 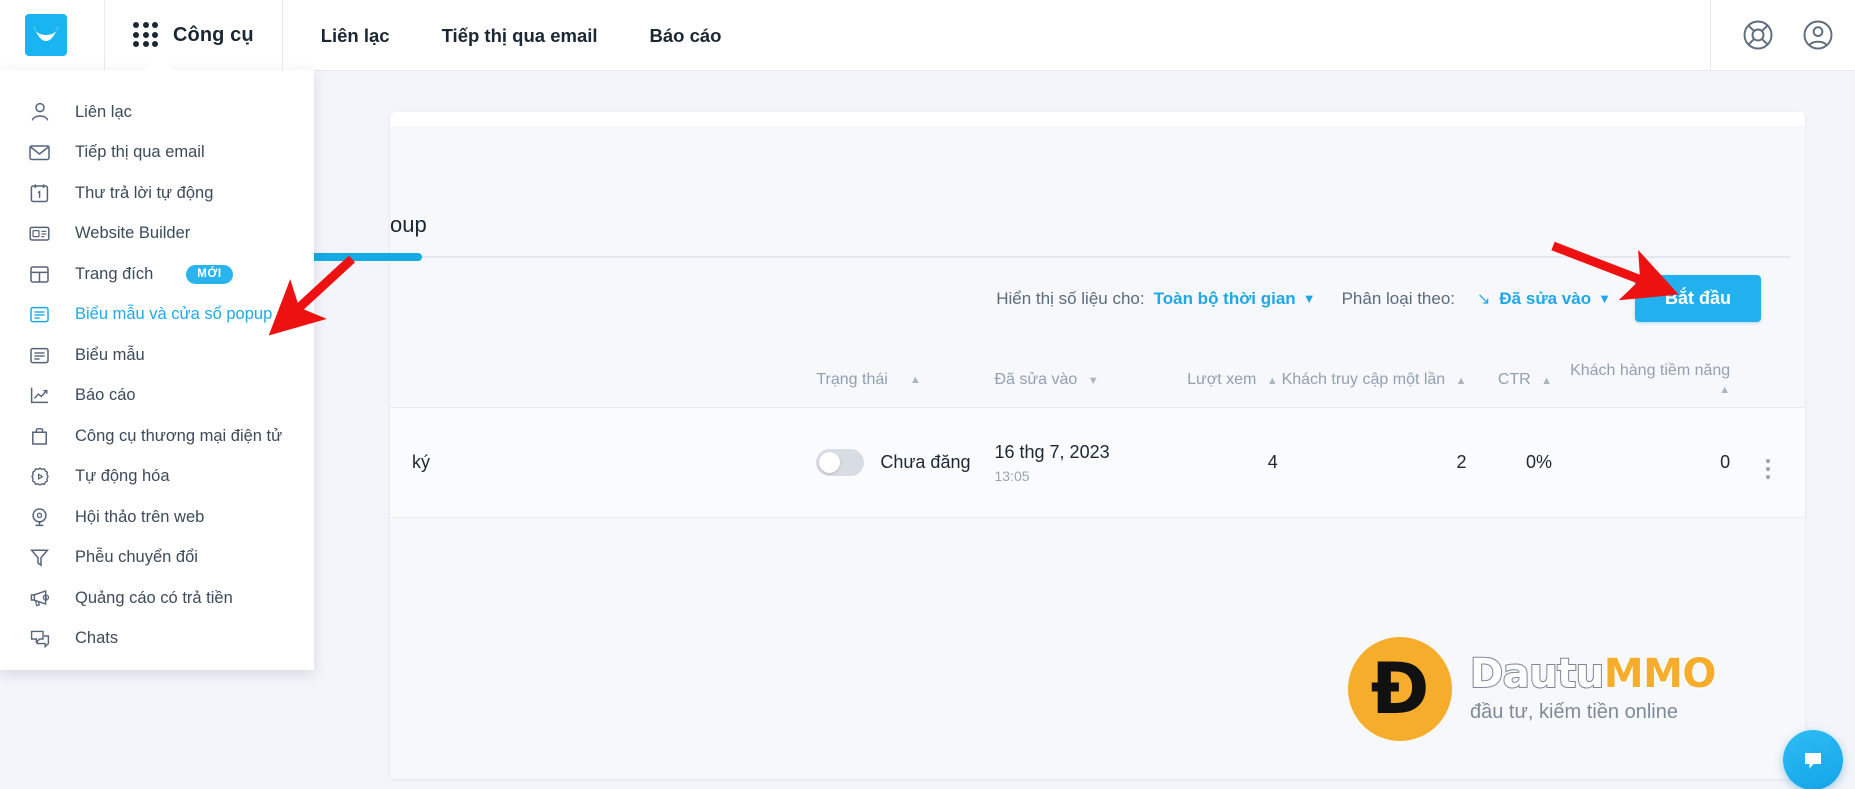 What do you see at coordinates (157, 193) in the screenshot?
I see `menu-item-autoresponders: Thư trả lời tự động` at bounding box center [157, 193].